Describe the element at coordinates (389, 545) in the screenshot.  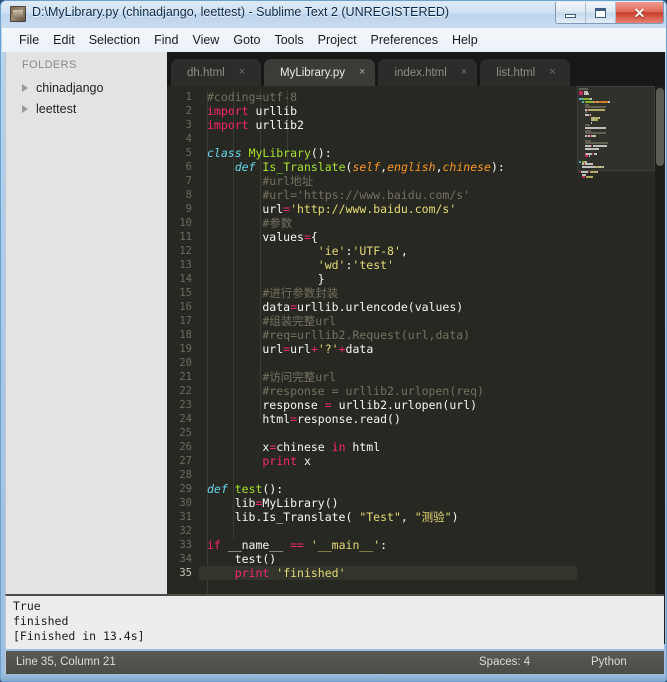
I see `code-line: if __name__ == '__main__':` at that location.